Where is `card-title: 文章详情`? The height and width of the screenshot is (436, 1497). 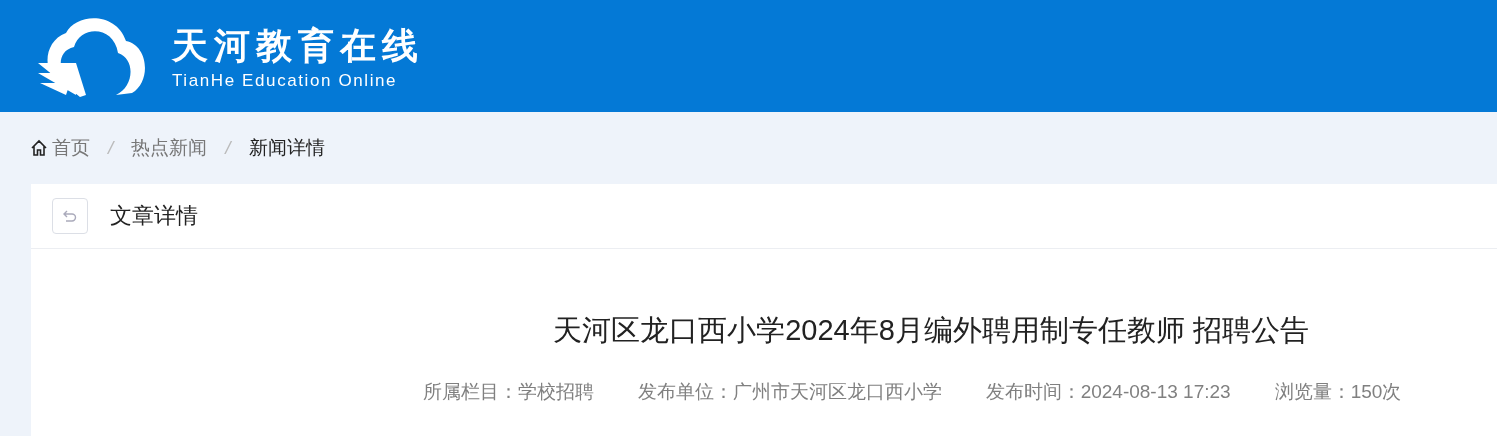 card-title: 文章详情 is located at coordinates (154, 216).